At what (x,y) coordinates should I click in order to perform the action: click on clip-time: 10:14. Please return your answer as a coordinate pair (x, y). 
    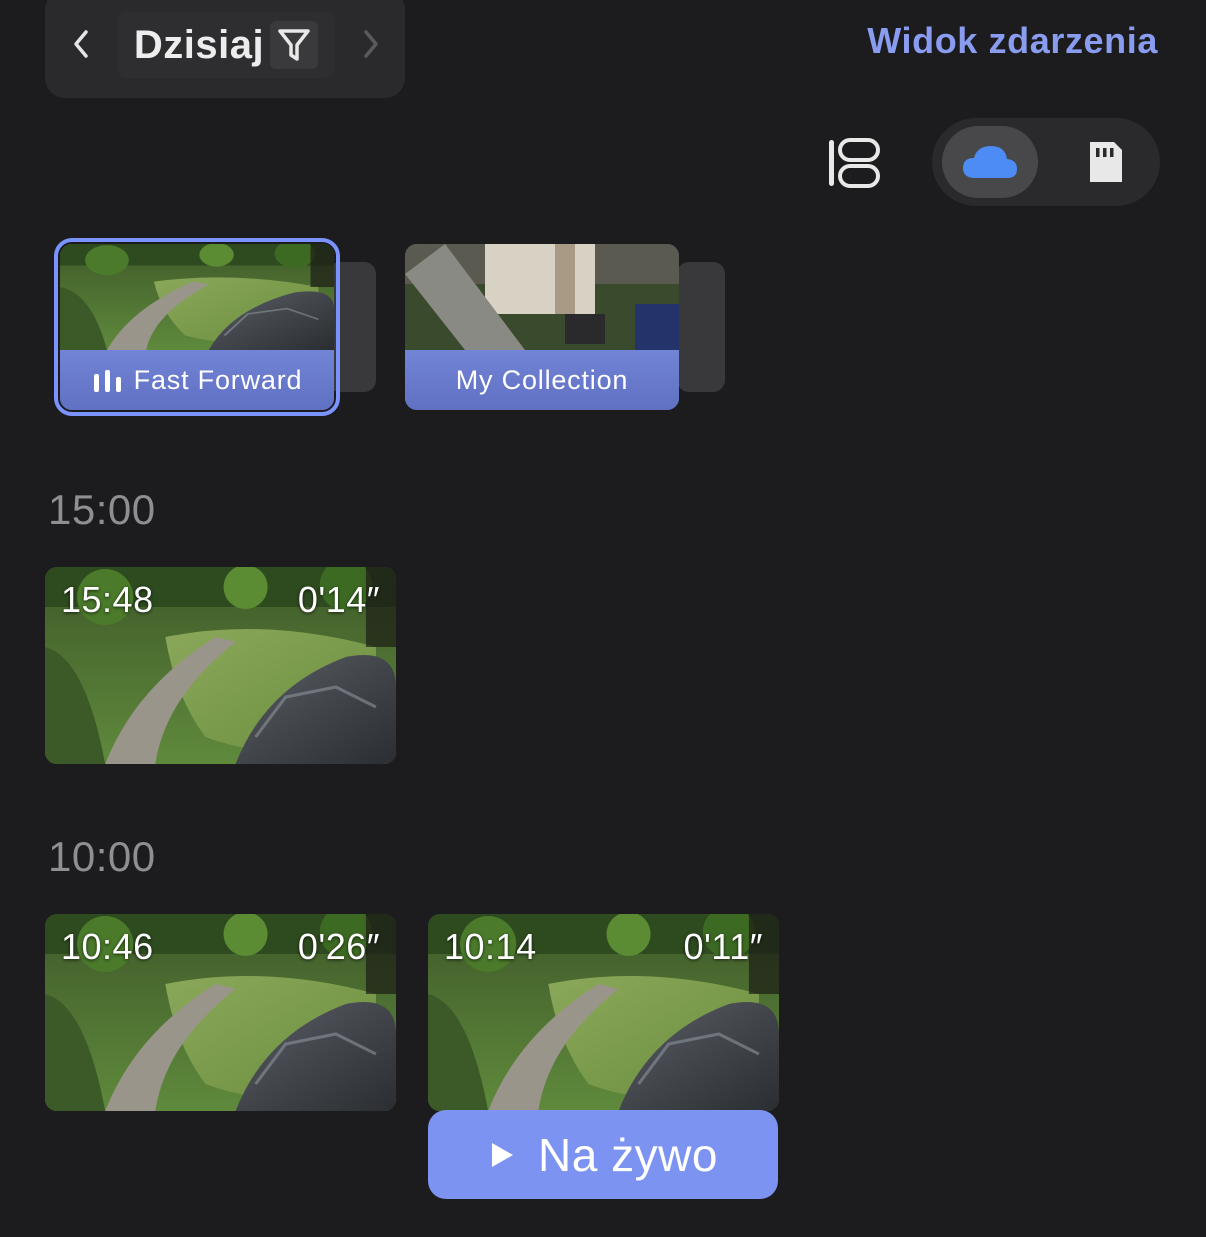
    Looking at the image, I should click on (490, 946).